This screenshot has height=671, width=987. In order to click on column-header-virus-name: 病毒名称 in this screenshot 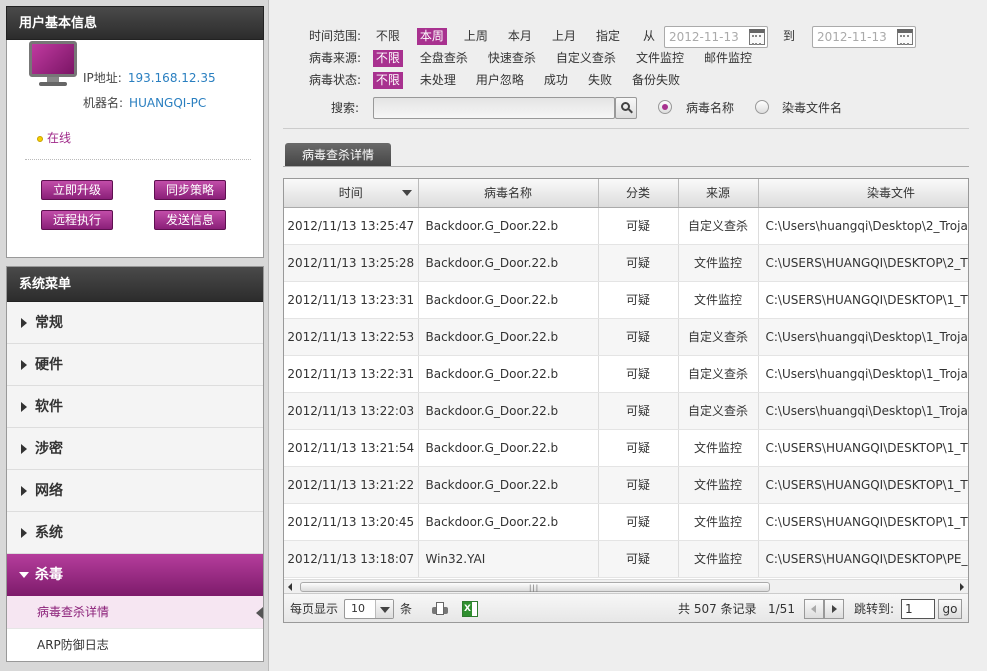, I will do `click(508, 193)`.